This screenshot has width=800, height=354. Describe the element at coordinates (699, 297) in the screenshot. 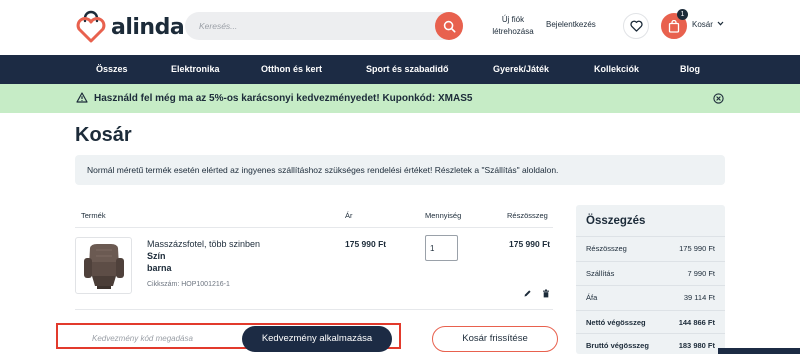

I see `summary-value: 39 114 Ft` at that location.